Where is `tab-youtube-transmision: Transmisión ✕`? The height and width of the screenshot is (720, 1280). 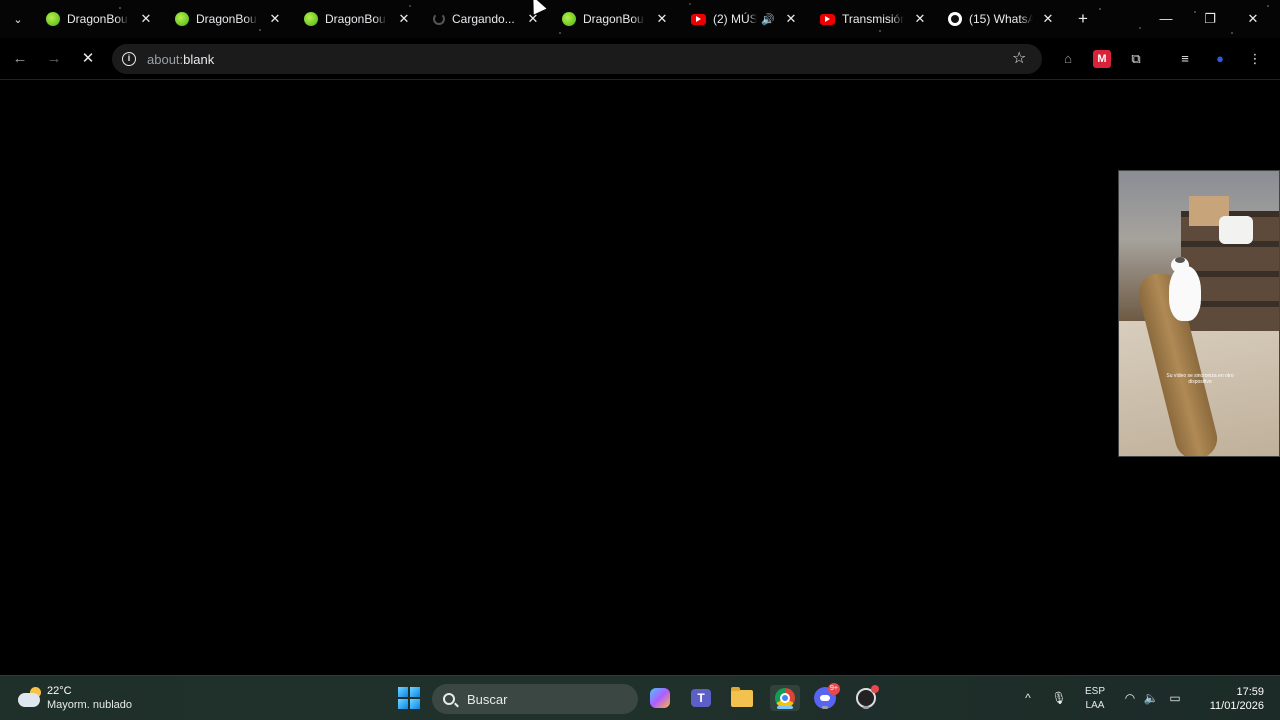
tab-youtube-transmision: Transmisión ✕ is located at coordinates (875, 19).